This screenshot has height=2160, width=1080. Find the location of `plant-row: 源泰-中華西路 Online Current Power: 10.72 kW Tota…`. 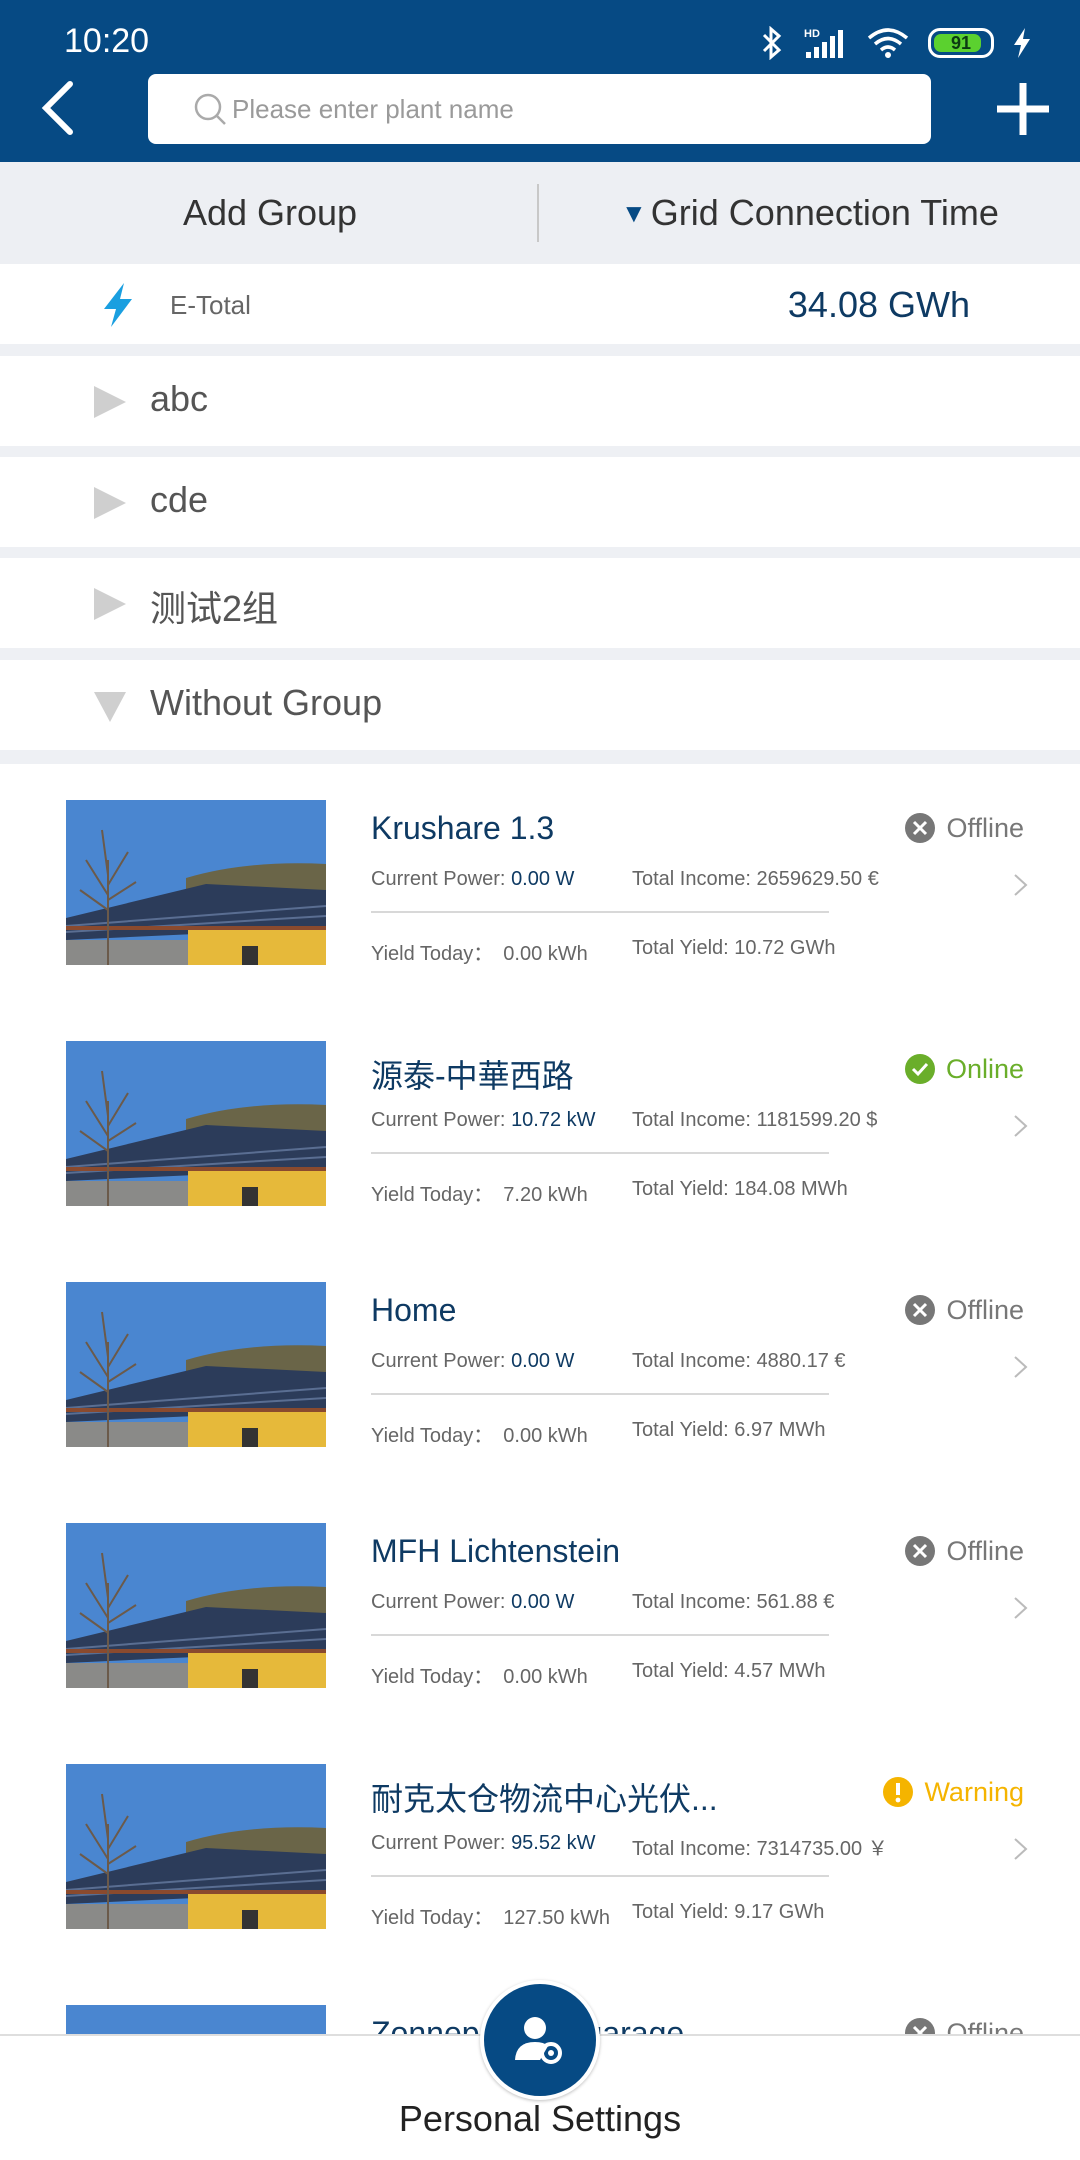

plant-row: 源泰-中華西路 Online Current Power: 10.72 kW Tota… is located at coordinates (540, 1125).